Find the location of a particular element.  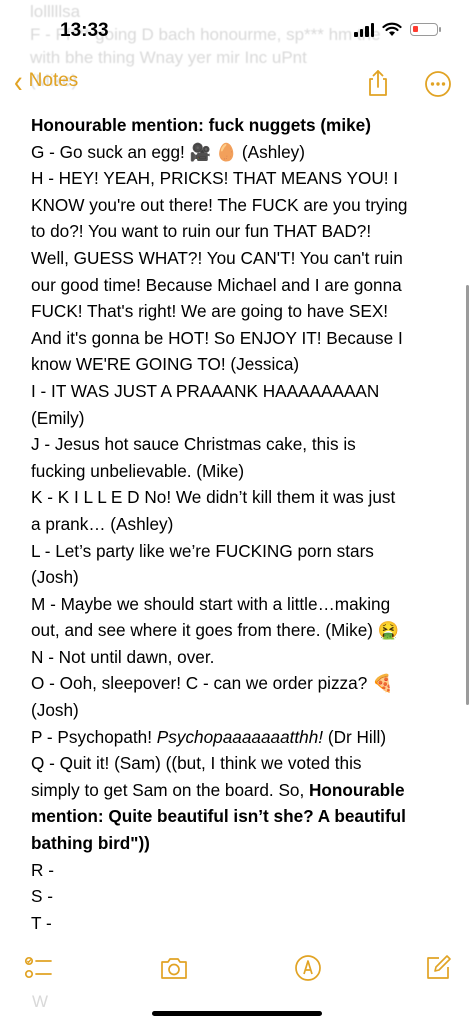

more-icon is located at coordinates (438, 84).